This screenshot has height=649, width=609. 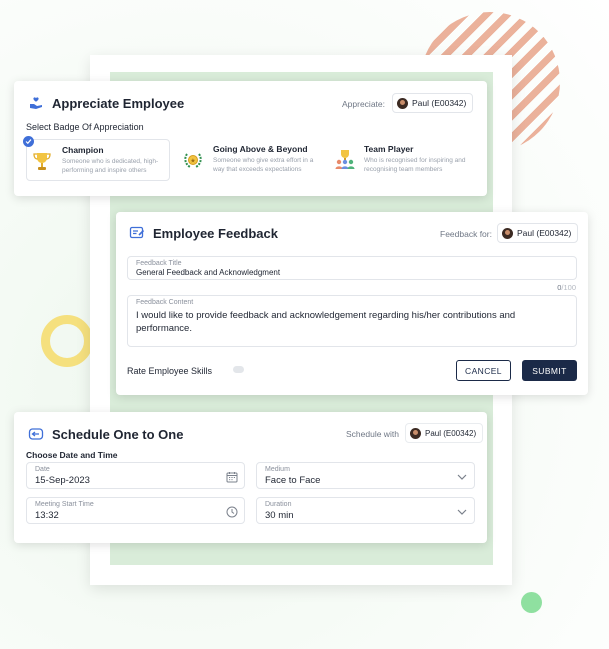 I want to click on trophy-icon, so click(x=42, y=161).